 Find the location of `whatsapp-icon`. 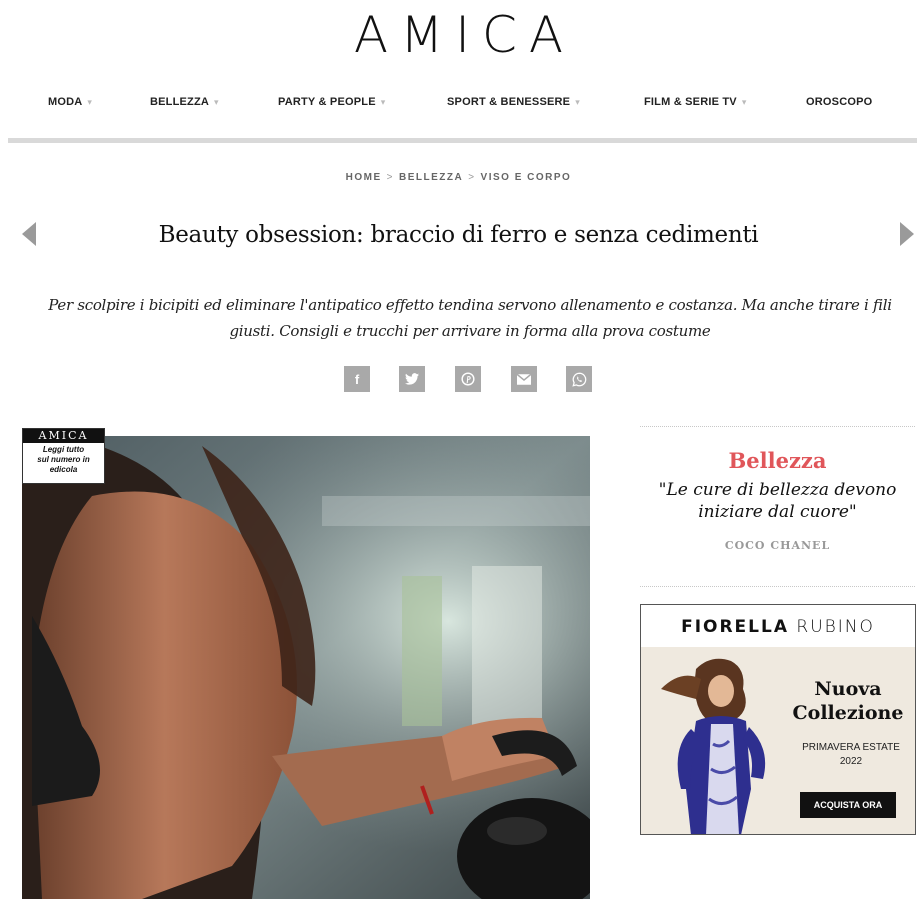

whatsapp-icon is located at coordinates (578, 379).